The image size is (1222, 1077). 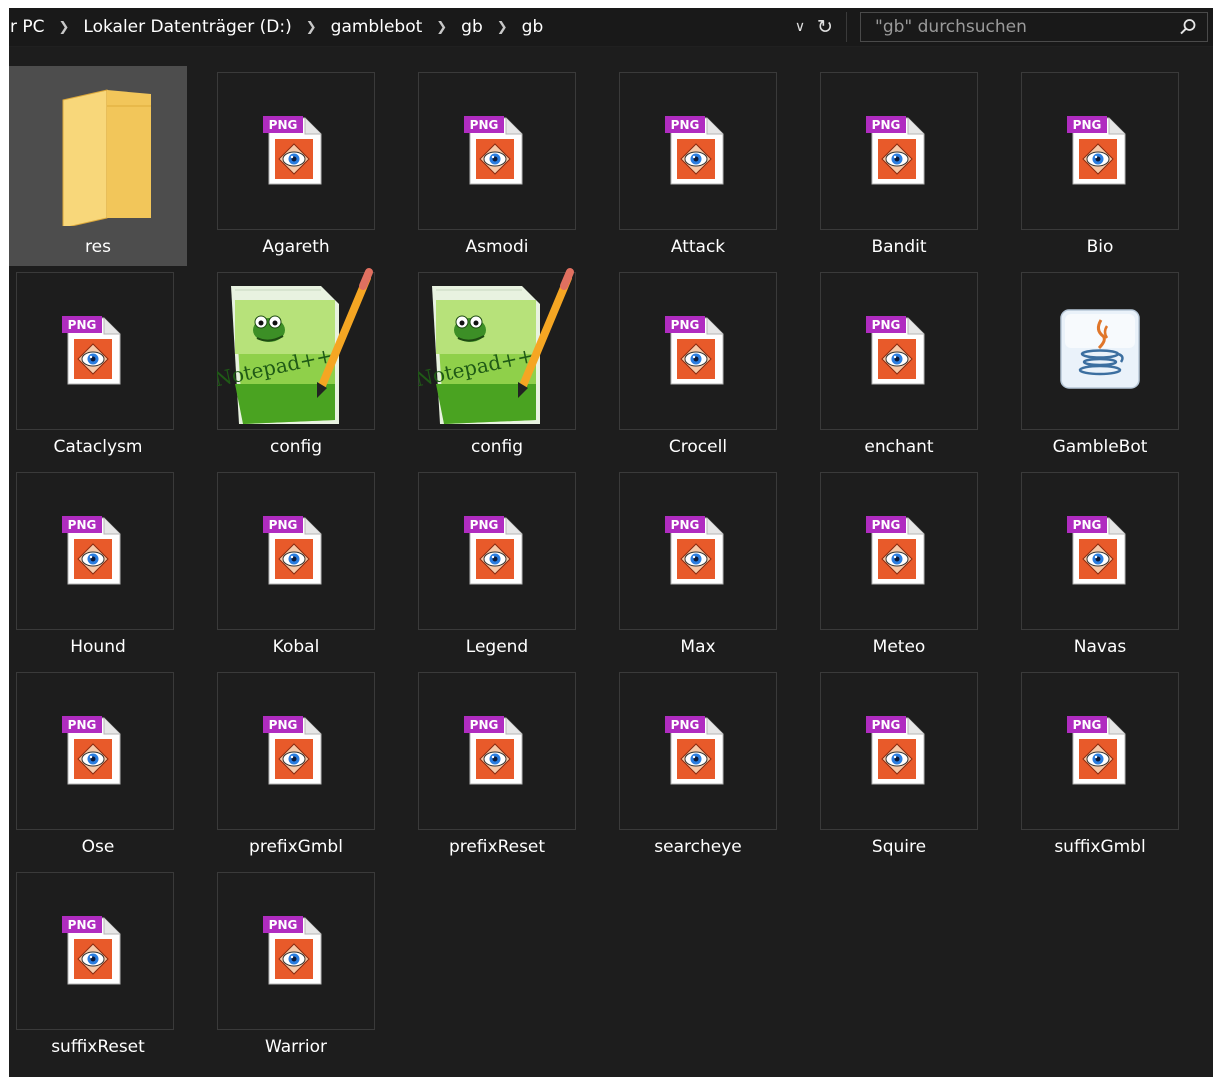 I want to click on file-item-prefixreset: PNG prefixReset, so click(x=482, y=766).